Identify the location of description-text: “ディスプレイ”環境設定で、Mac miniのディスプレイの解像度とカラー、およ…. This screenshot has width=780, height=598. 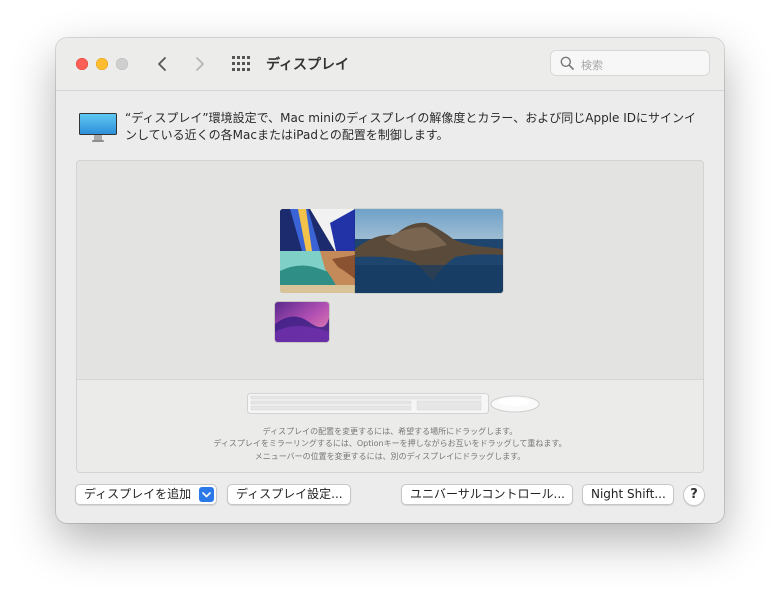
(410, 126).